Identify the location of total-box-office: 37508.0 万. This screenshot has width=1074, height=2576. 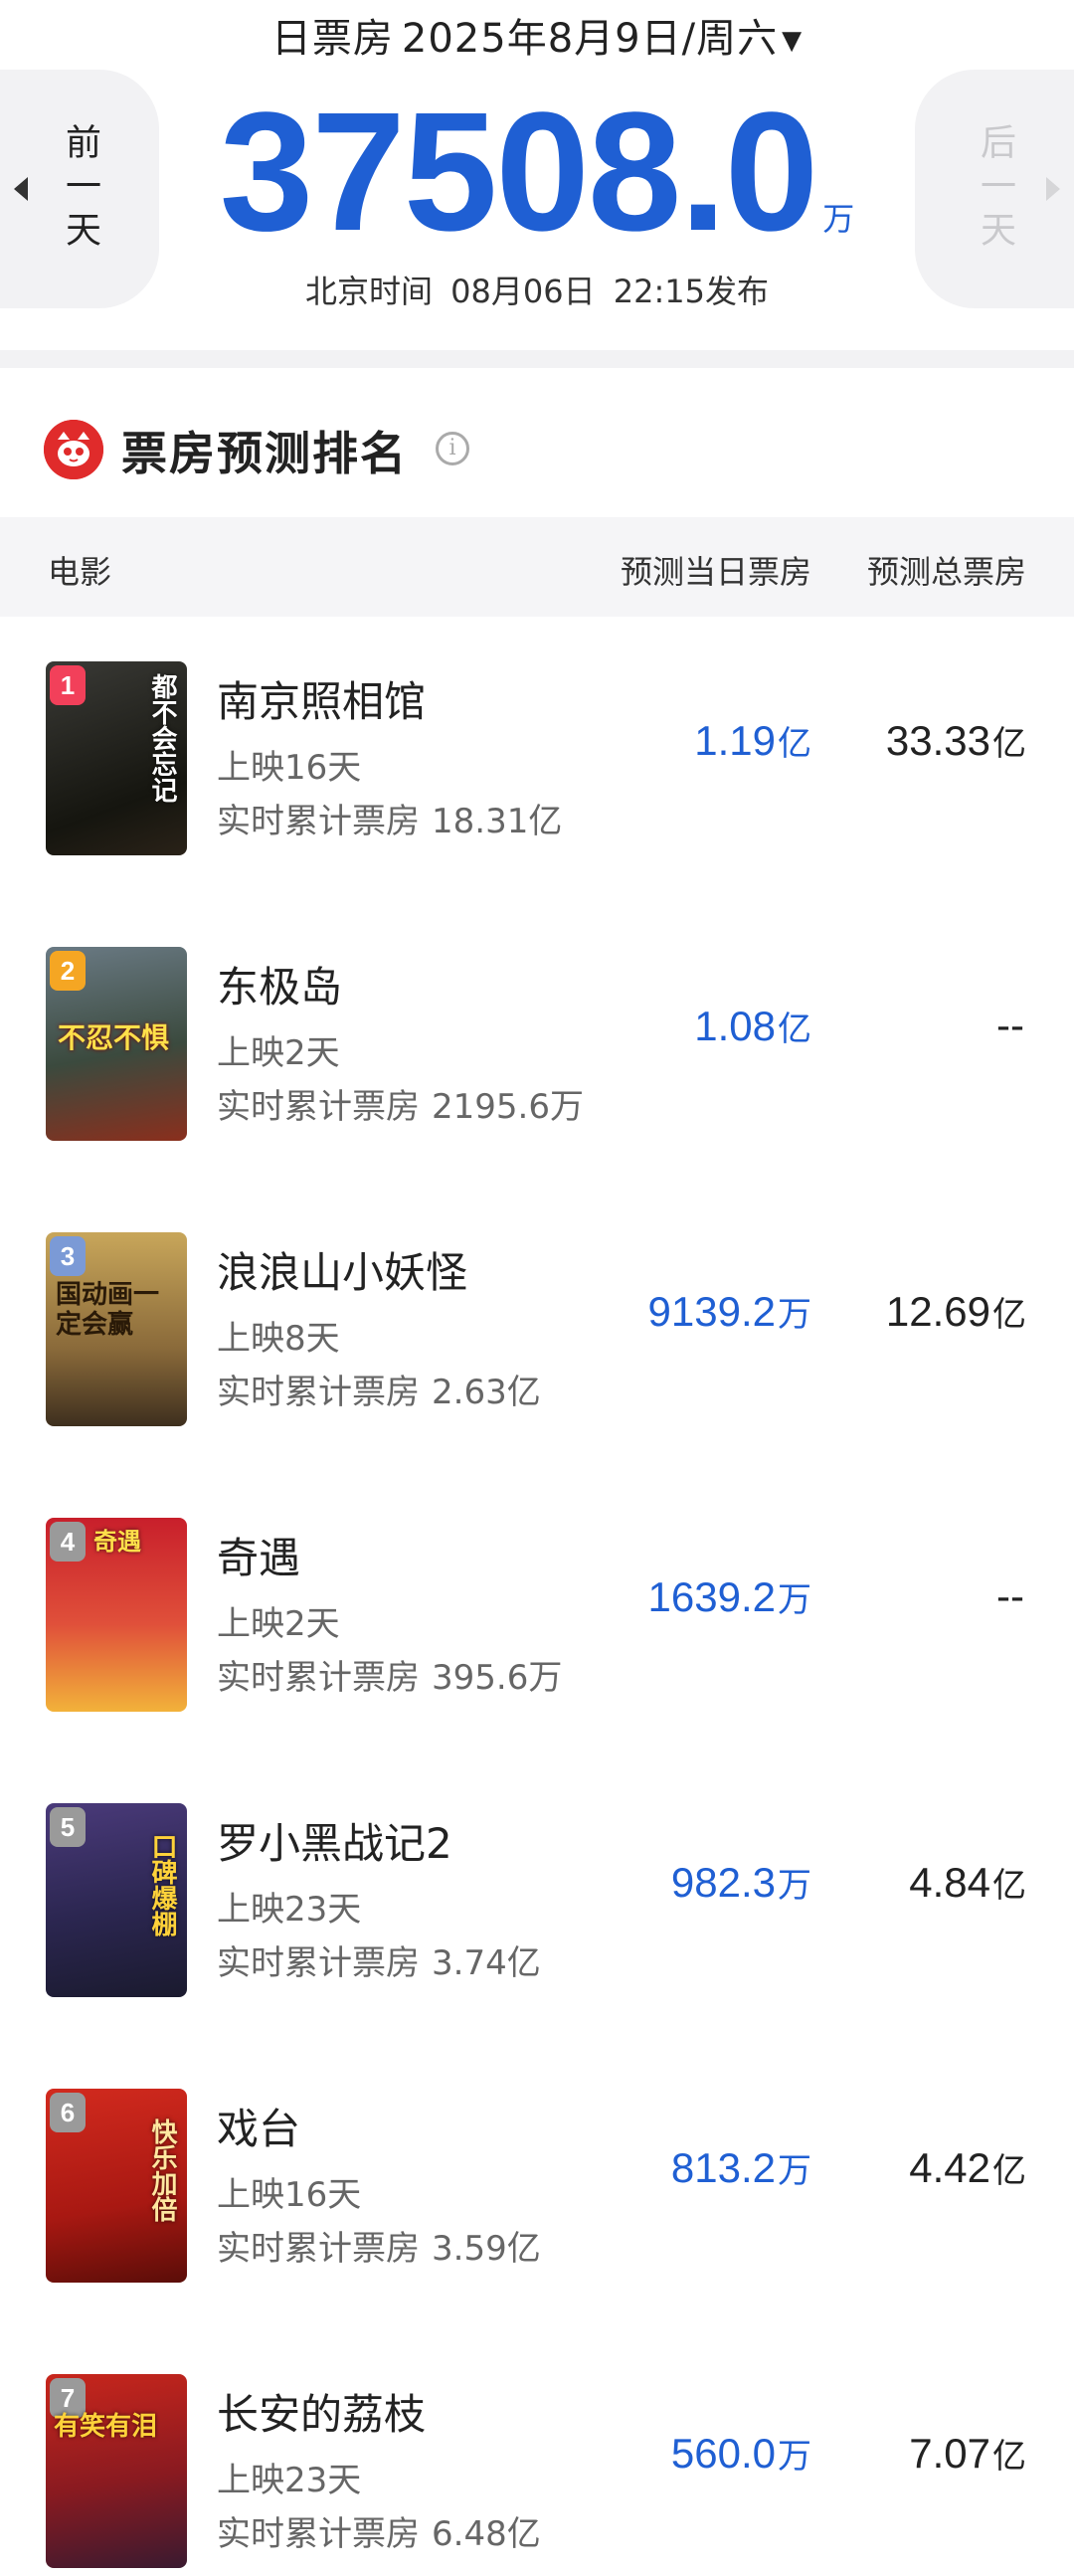
(537, 172).